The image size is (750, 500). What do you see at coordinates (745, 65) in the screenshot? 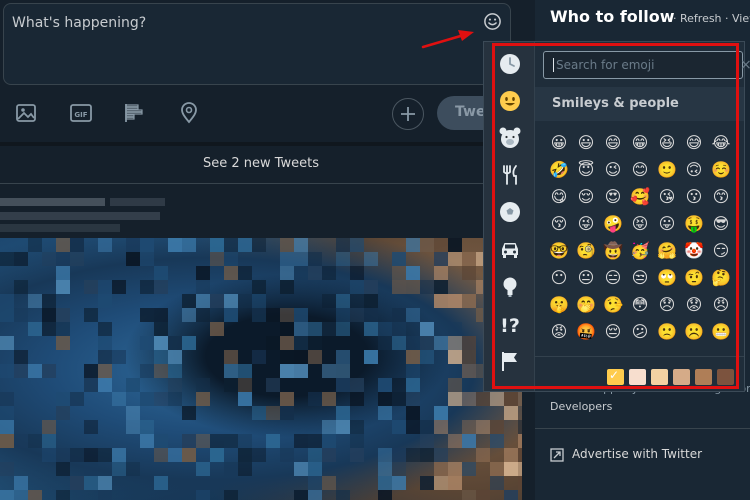
I see `clear-search-icon: ×` at bounding box center [745, 65].